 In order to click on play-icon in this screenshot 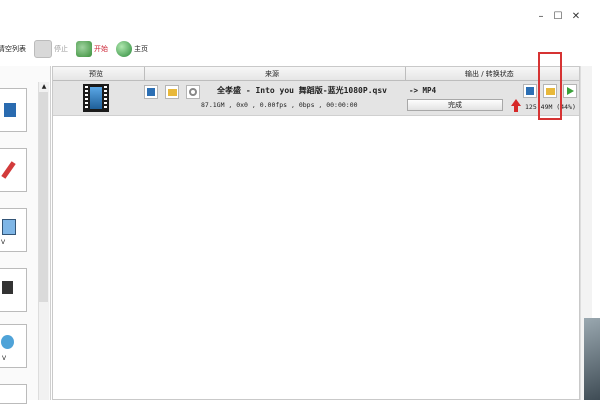, I will do `click(570, 91)`.